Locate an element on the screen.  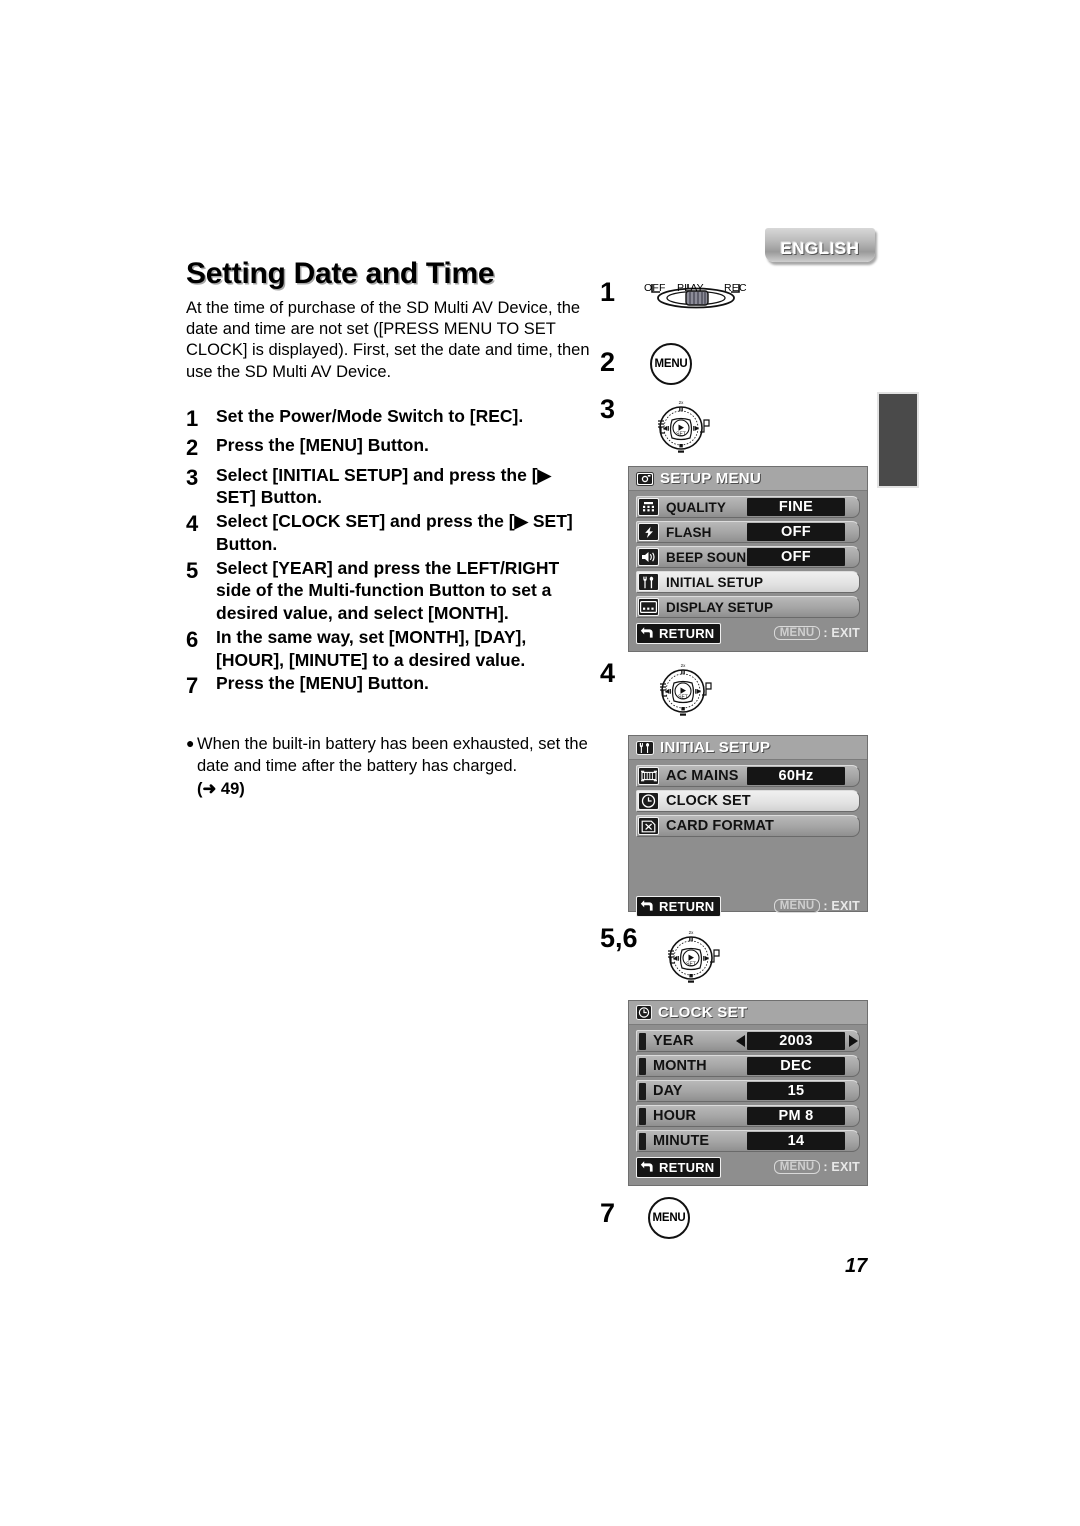
clock-row-year: YEAR 2003 is located at coordinates (748, 1041).